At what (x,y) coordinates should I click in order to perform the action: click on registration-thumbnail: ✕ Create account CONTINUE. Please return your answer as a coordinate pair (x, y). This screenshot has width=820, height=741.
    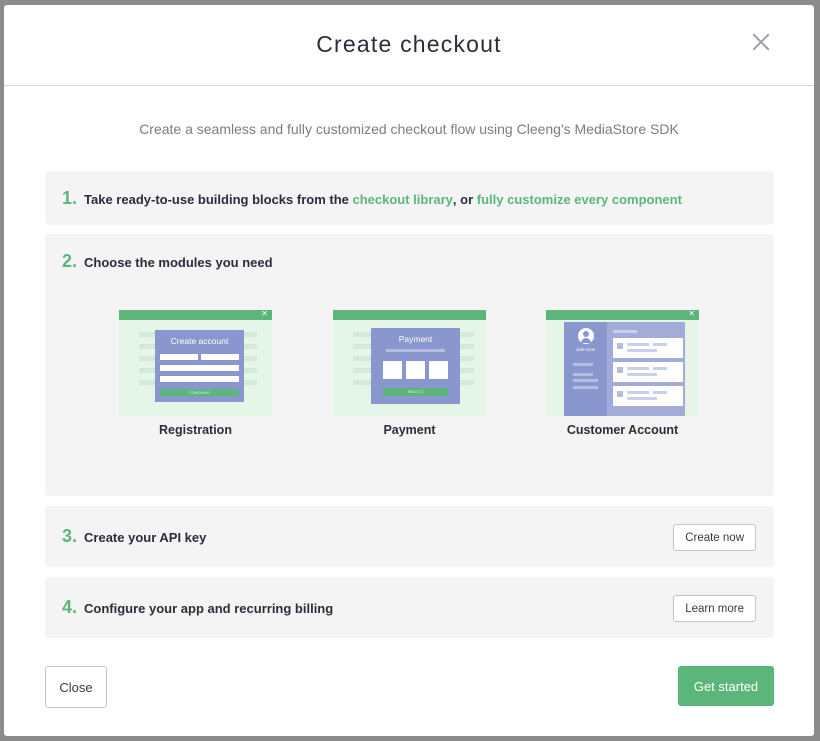
    Looking at the image, I should click on (195, 363).